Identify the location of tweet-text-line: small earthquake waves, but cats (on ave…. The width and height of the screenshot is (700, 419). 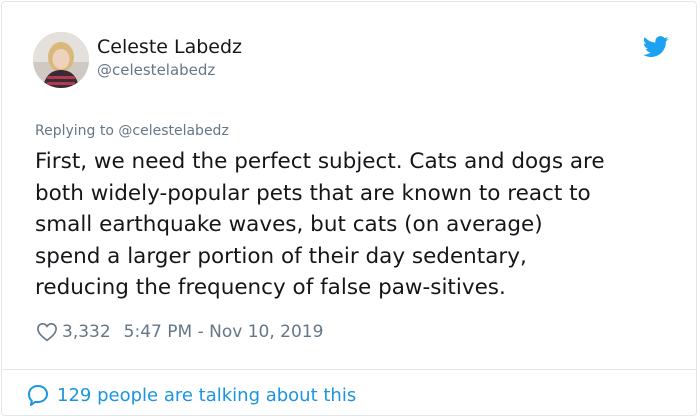
(289, 224).